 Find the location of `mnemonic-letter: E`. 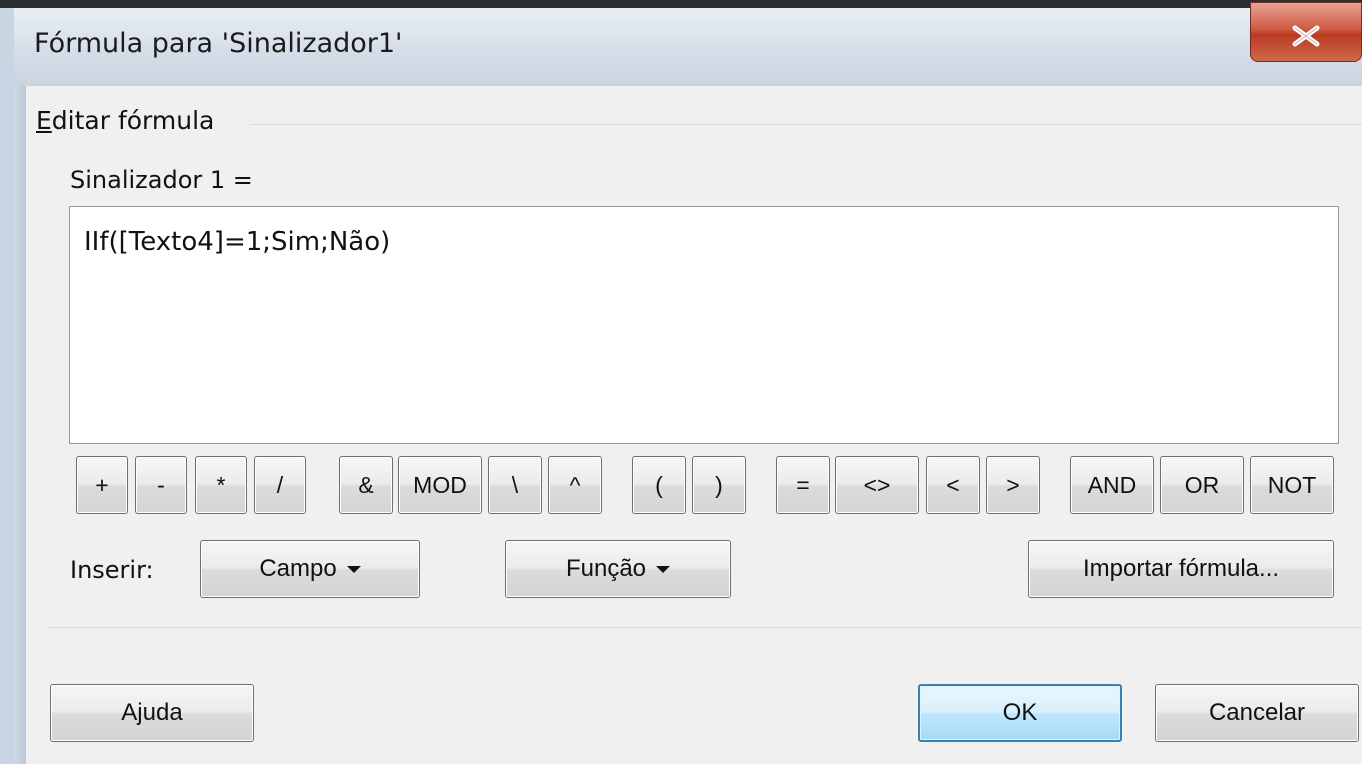

mnemonic-letter: E is located at coordinates (44, 120).